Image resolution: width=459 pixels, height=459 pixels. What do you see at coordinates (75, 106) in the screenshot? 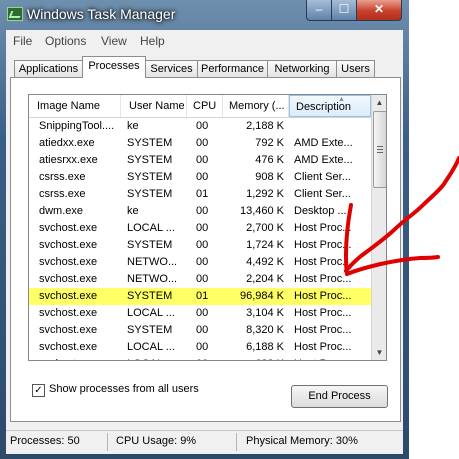
I see `column-image-name: Image Name` at bounding box center [75, 106].